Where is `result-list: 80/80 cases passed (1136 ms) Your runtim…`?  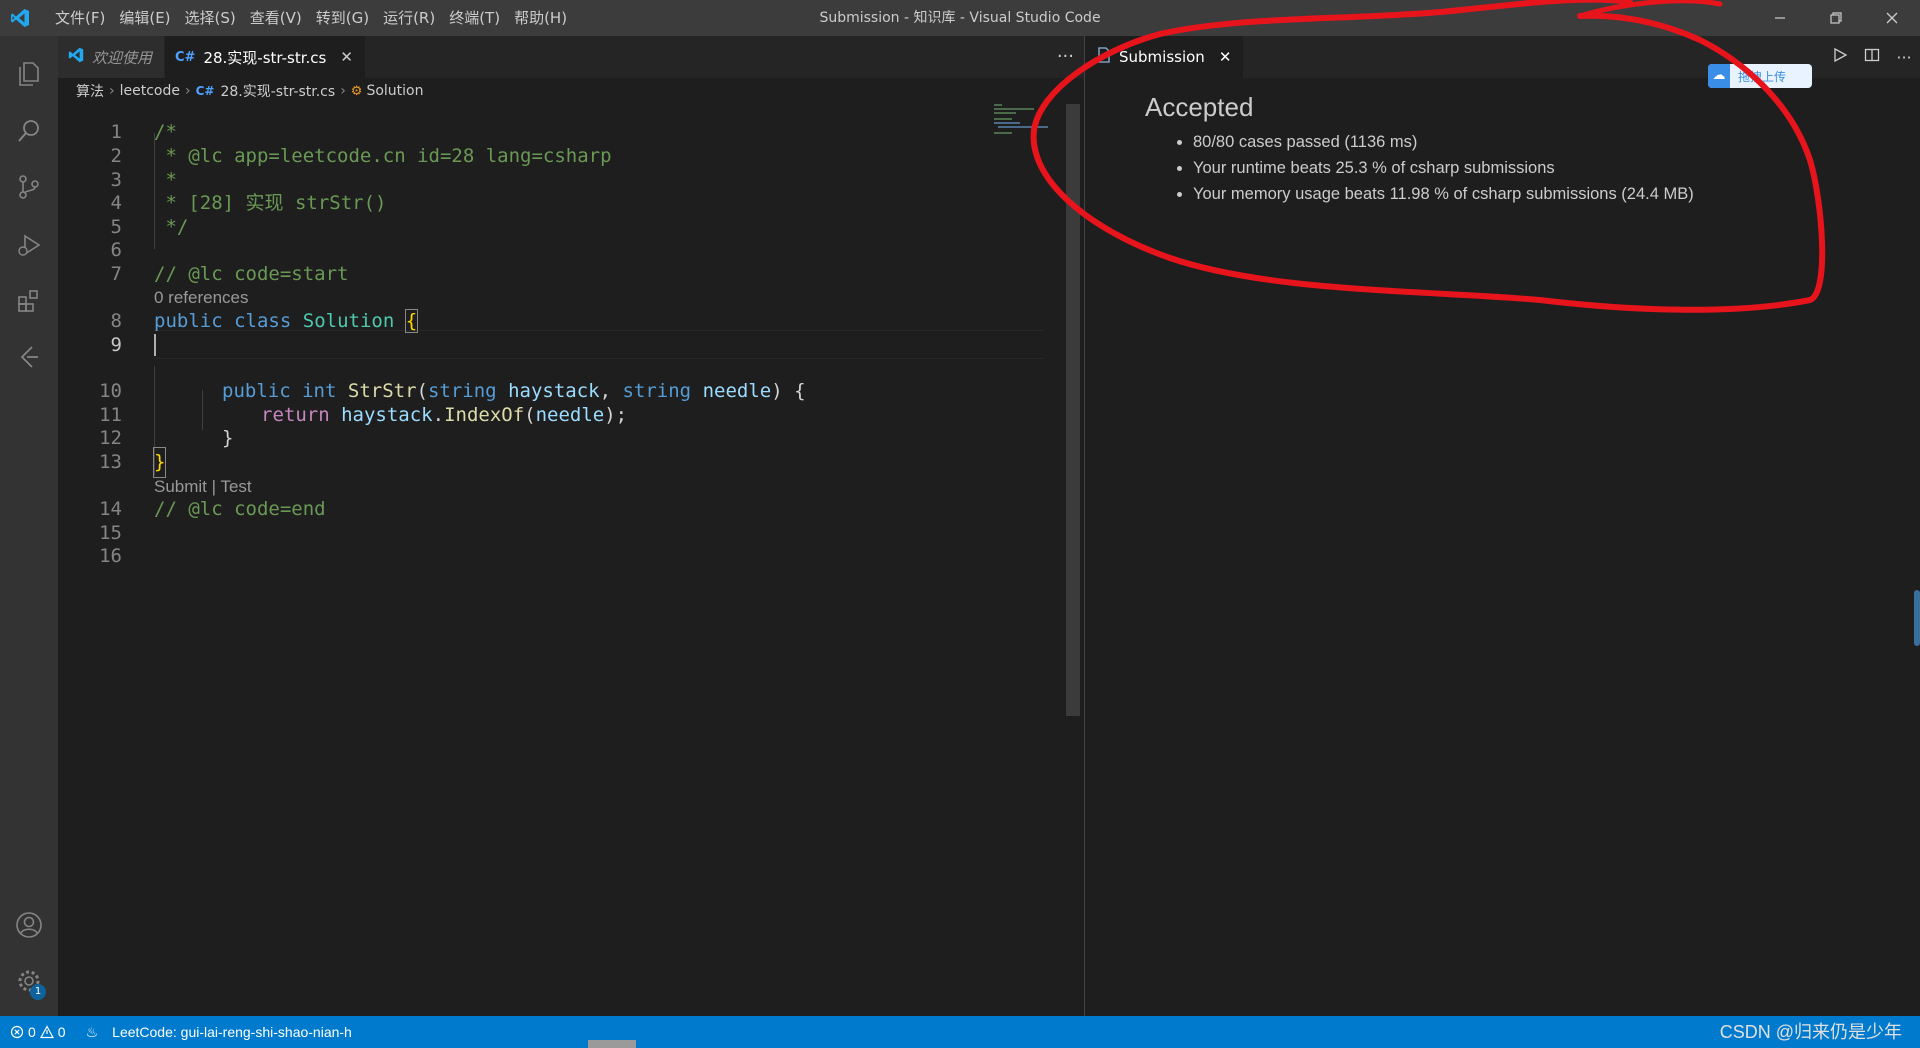
result-list: 80/80 cases passed (1136 ms) Your runtim… is located at coordinates (1419, 168).